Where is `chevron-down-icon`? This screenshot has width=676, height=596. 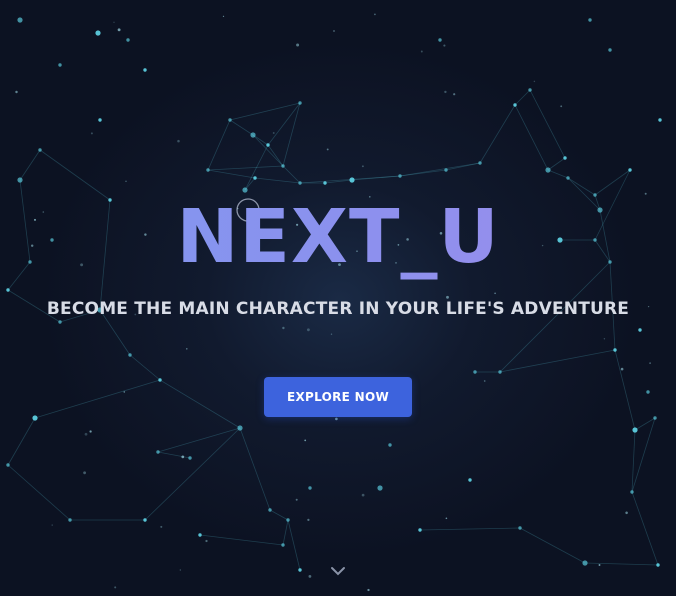
chevron-down-icon is located at coordinates (338, 571).